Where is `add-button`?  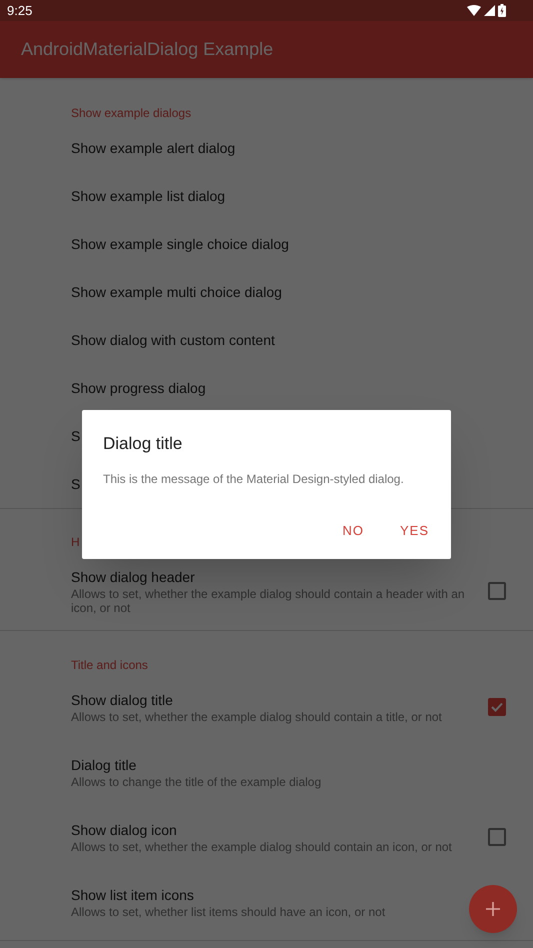
add-button is located at coordinates (493, 909).